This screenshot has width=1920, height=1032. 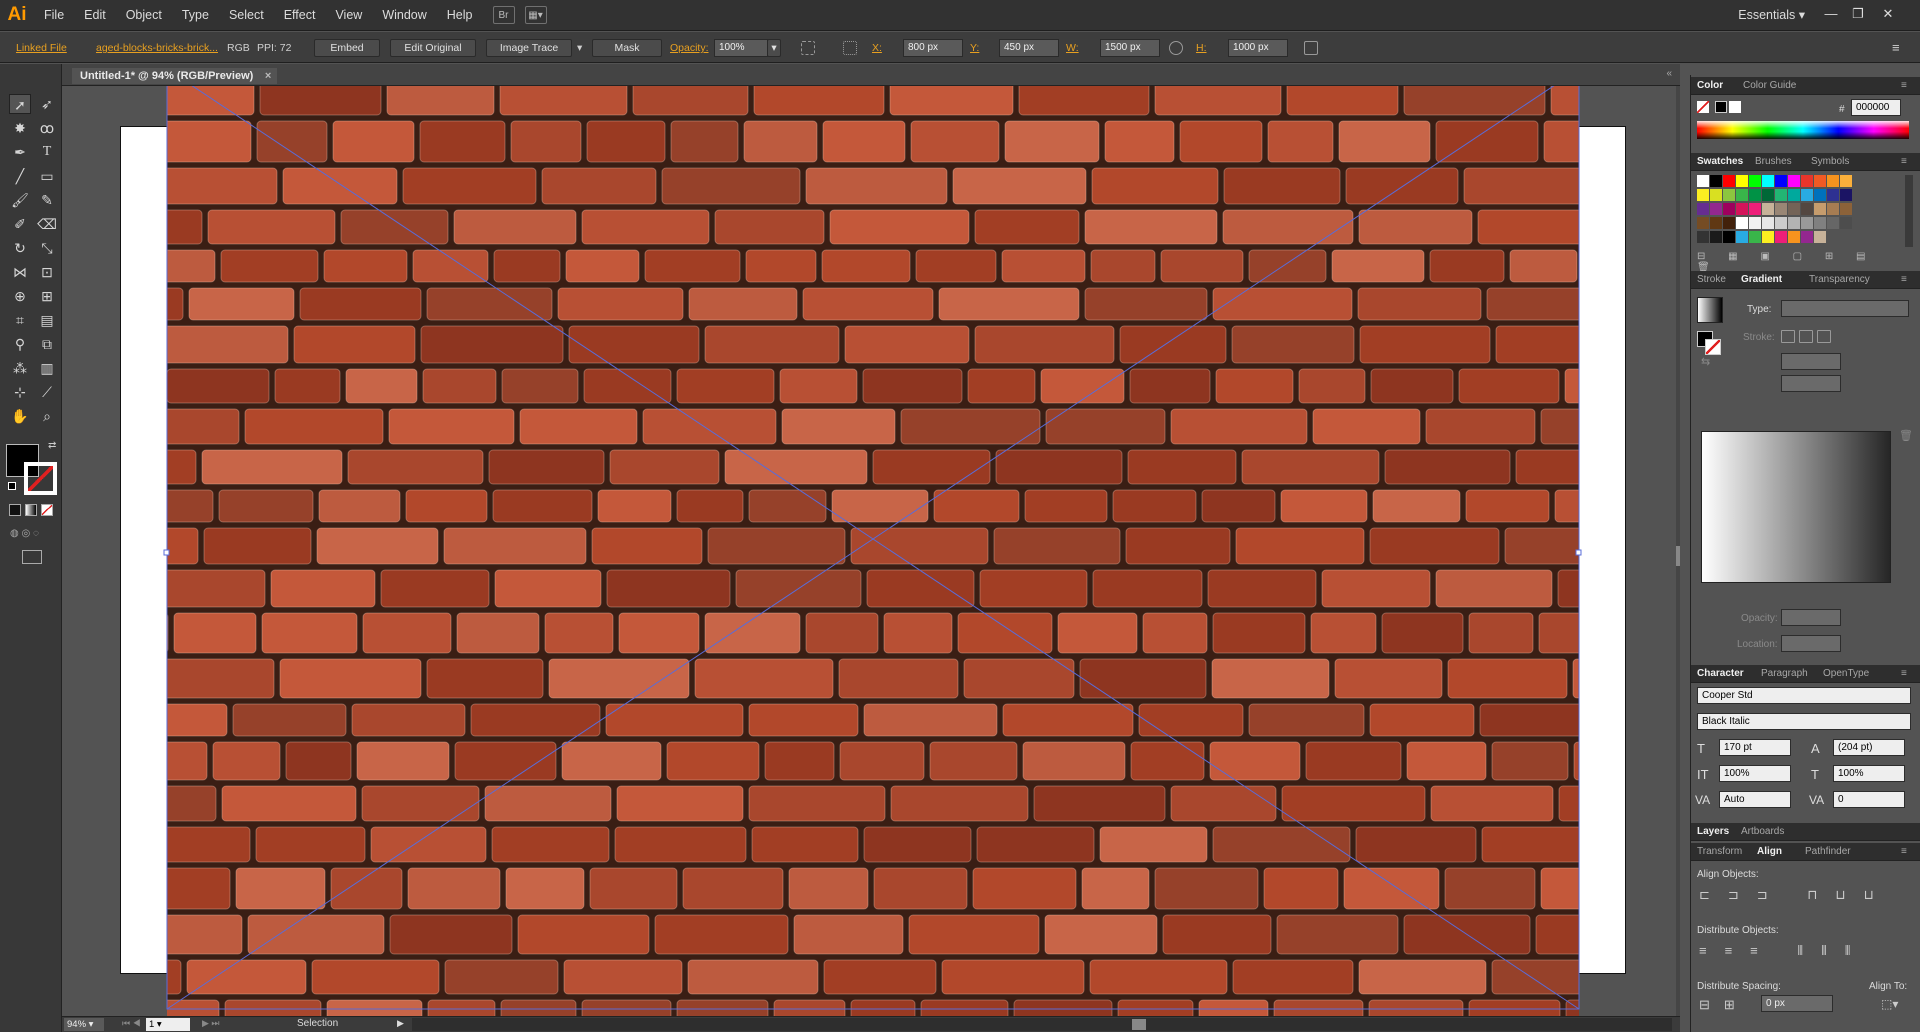 What do you see at coordinates (47, 128) in the screenshot?
I see `lasso-tool-icon: ꝏ` at bounding box center [47, 128].